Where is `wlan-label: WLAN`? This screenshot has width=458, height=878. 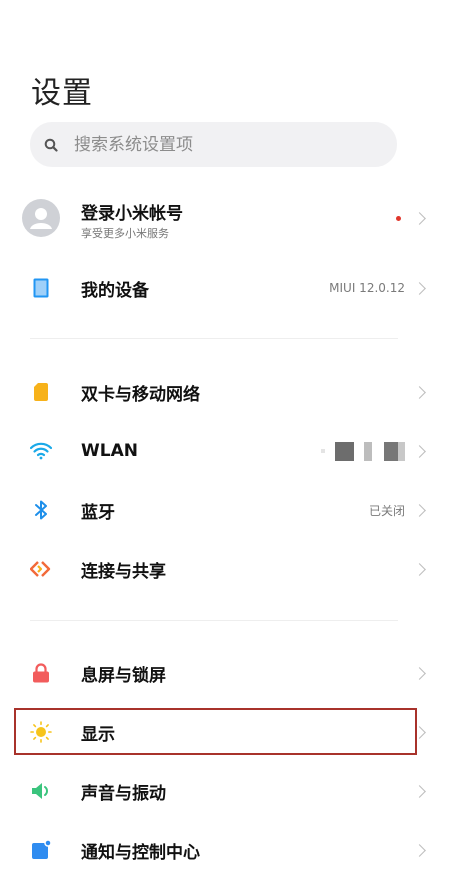
wlan-label: WLAN is located at coordinates (109, 451).